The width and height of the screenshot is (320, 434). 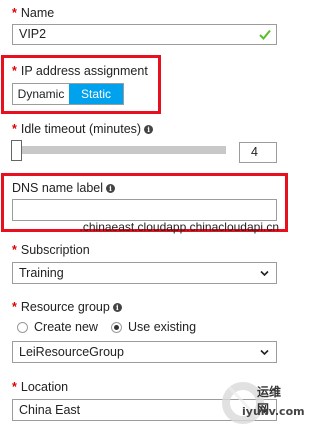 What do you see at coordinates (44, 387) in the screenshot?
I see `location-label-text: Location` at bounding box center [44, 387].